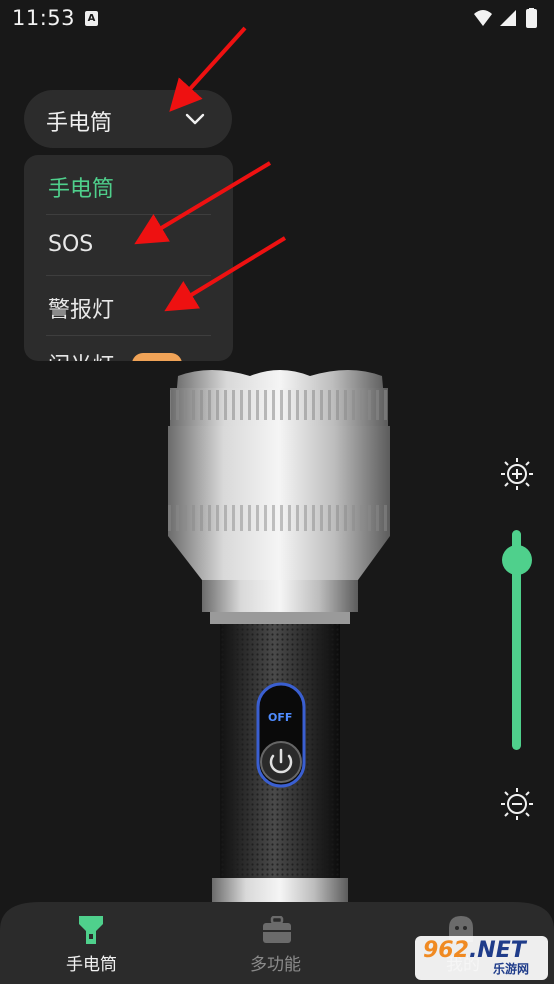  I want to click on power-switch-label: OFF, so click(280, 717).